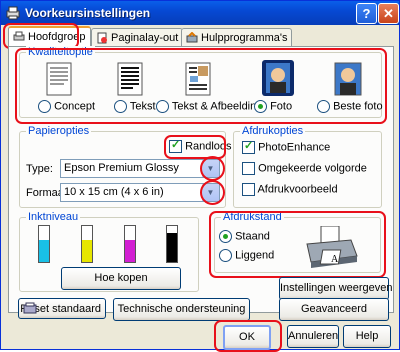 The image size is (400, 352). Describe the element at coordinates (198, 79) in the screenshot. I see `text-image-quality-icon` at that location.